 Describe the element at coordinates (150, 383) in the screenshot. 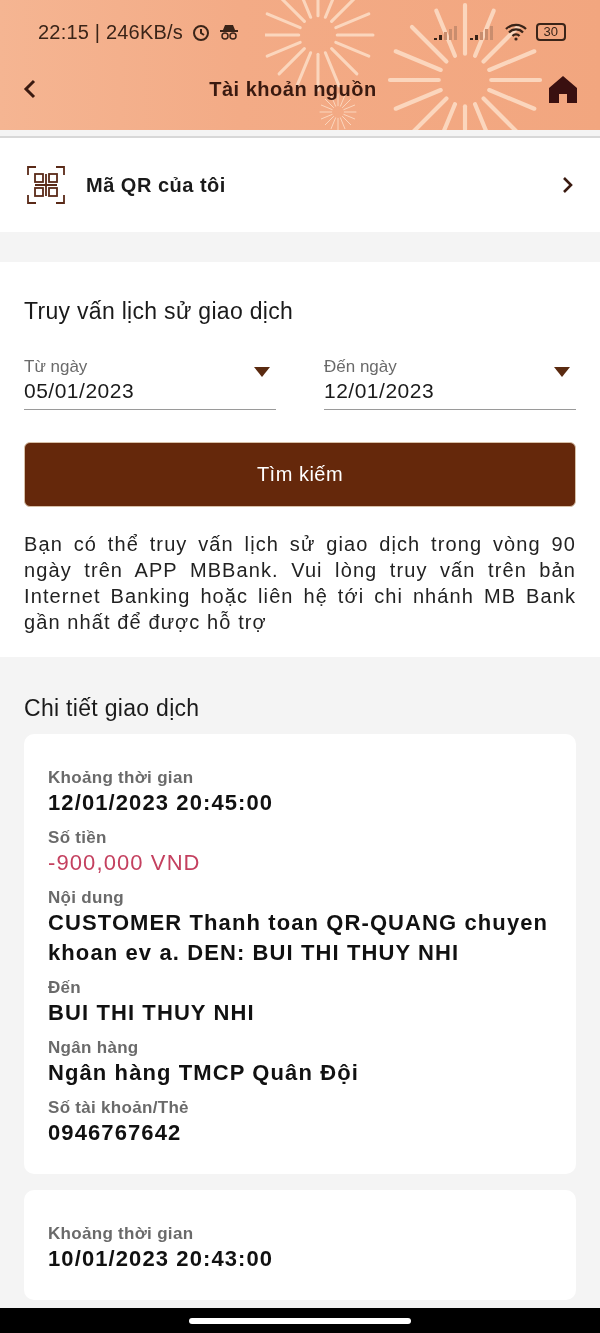

I see `date-field: Từ ngày 05/01/2023` at that location.